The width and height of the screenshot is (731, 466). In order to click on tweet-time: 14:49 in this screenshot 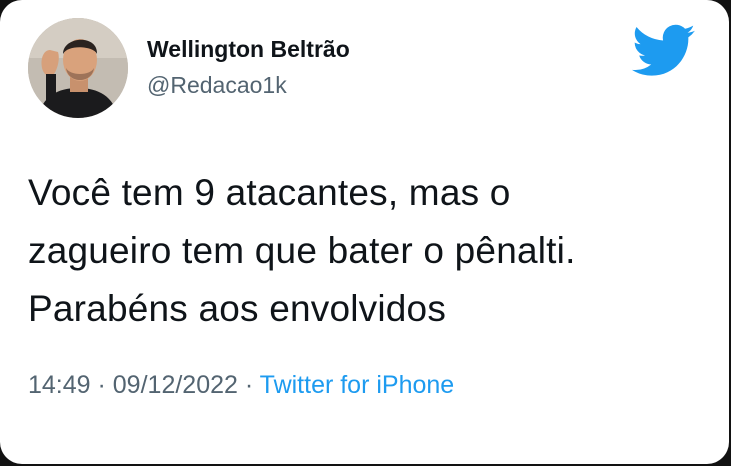, I will do `click(59, 385)`.